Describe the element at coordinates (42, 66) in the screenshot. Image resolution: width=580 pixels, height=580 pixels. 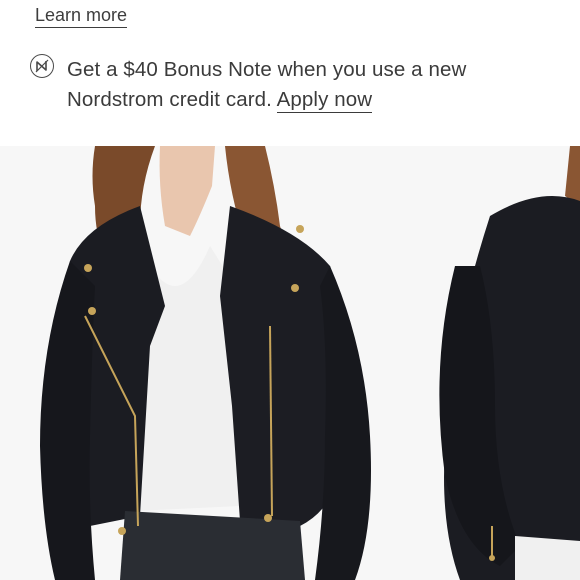
I see `nordstrom-n-icon` at that location.